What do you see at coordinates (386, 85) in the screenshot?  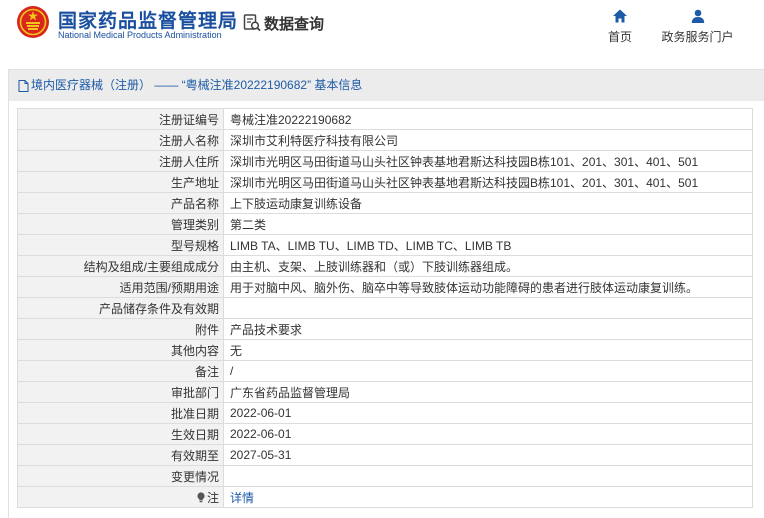 I see `panel-title: 境内医疗器械（注册） —— “粤械注准20222190682” 基本信息` at bounding box center [386, 85].